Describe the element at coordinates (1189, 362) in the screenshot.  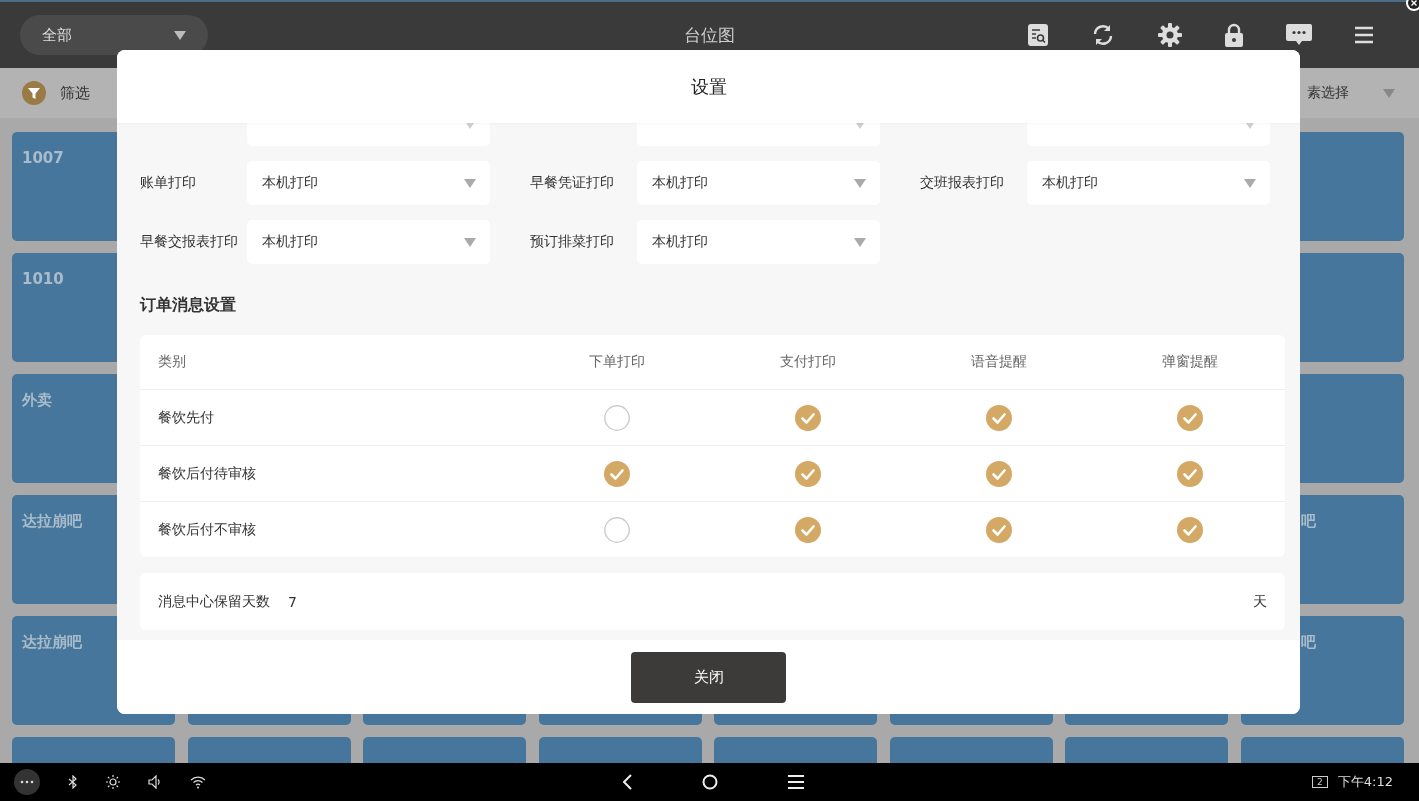
I see `column-header: 弹窗提醒` at that location.